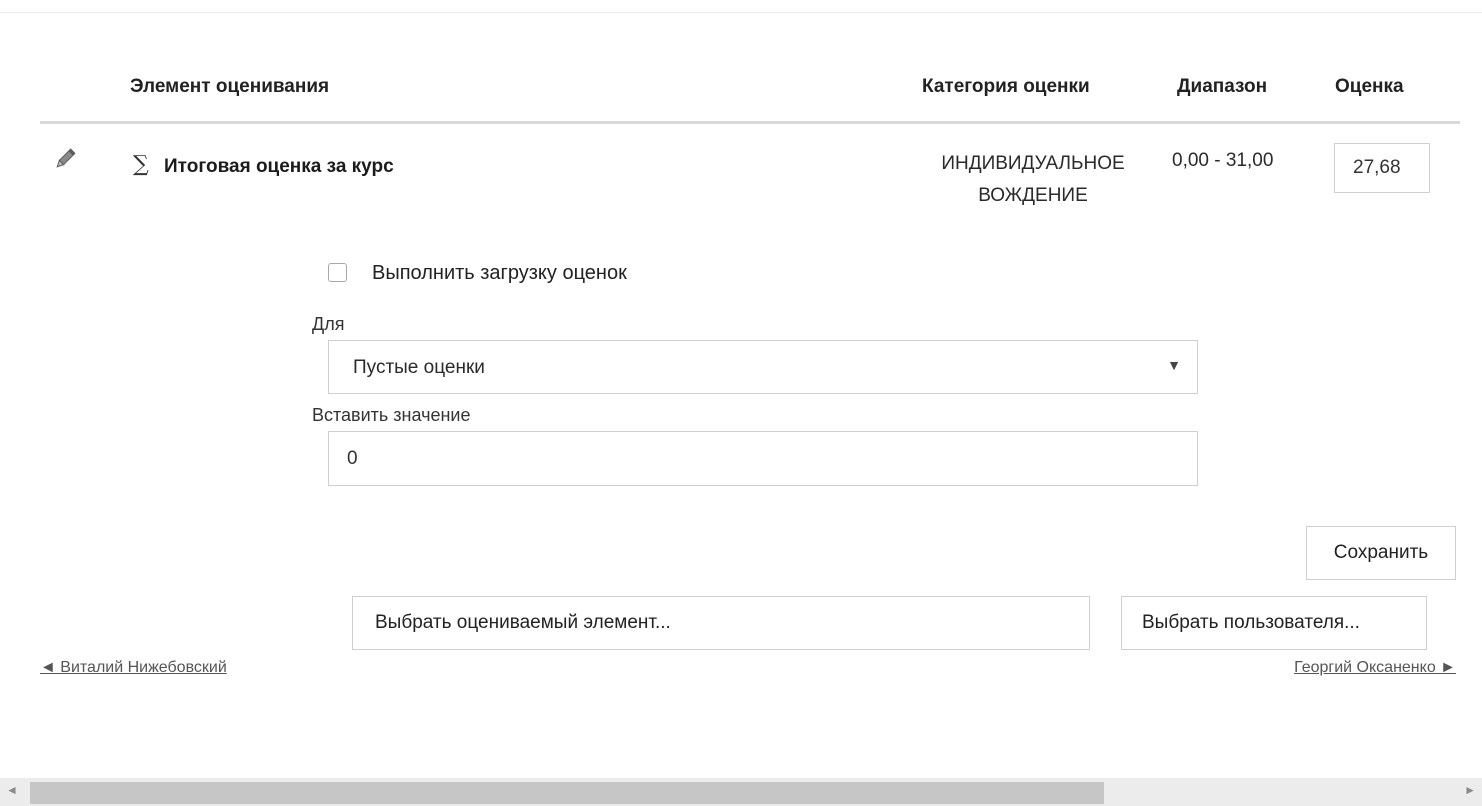  Describe the element at coordinates (230, 86) in the screenshot. I see `header-item: Элемент оценивания` at that location.